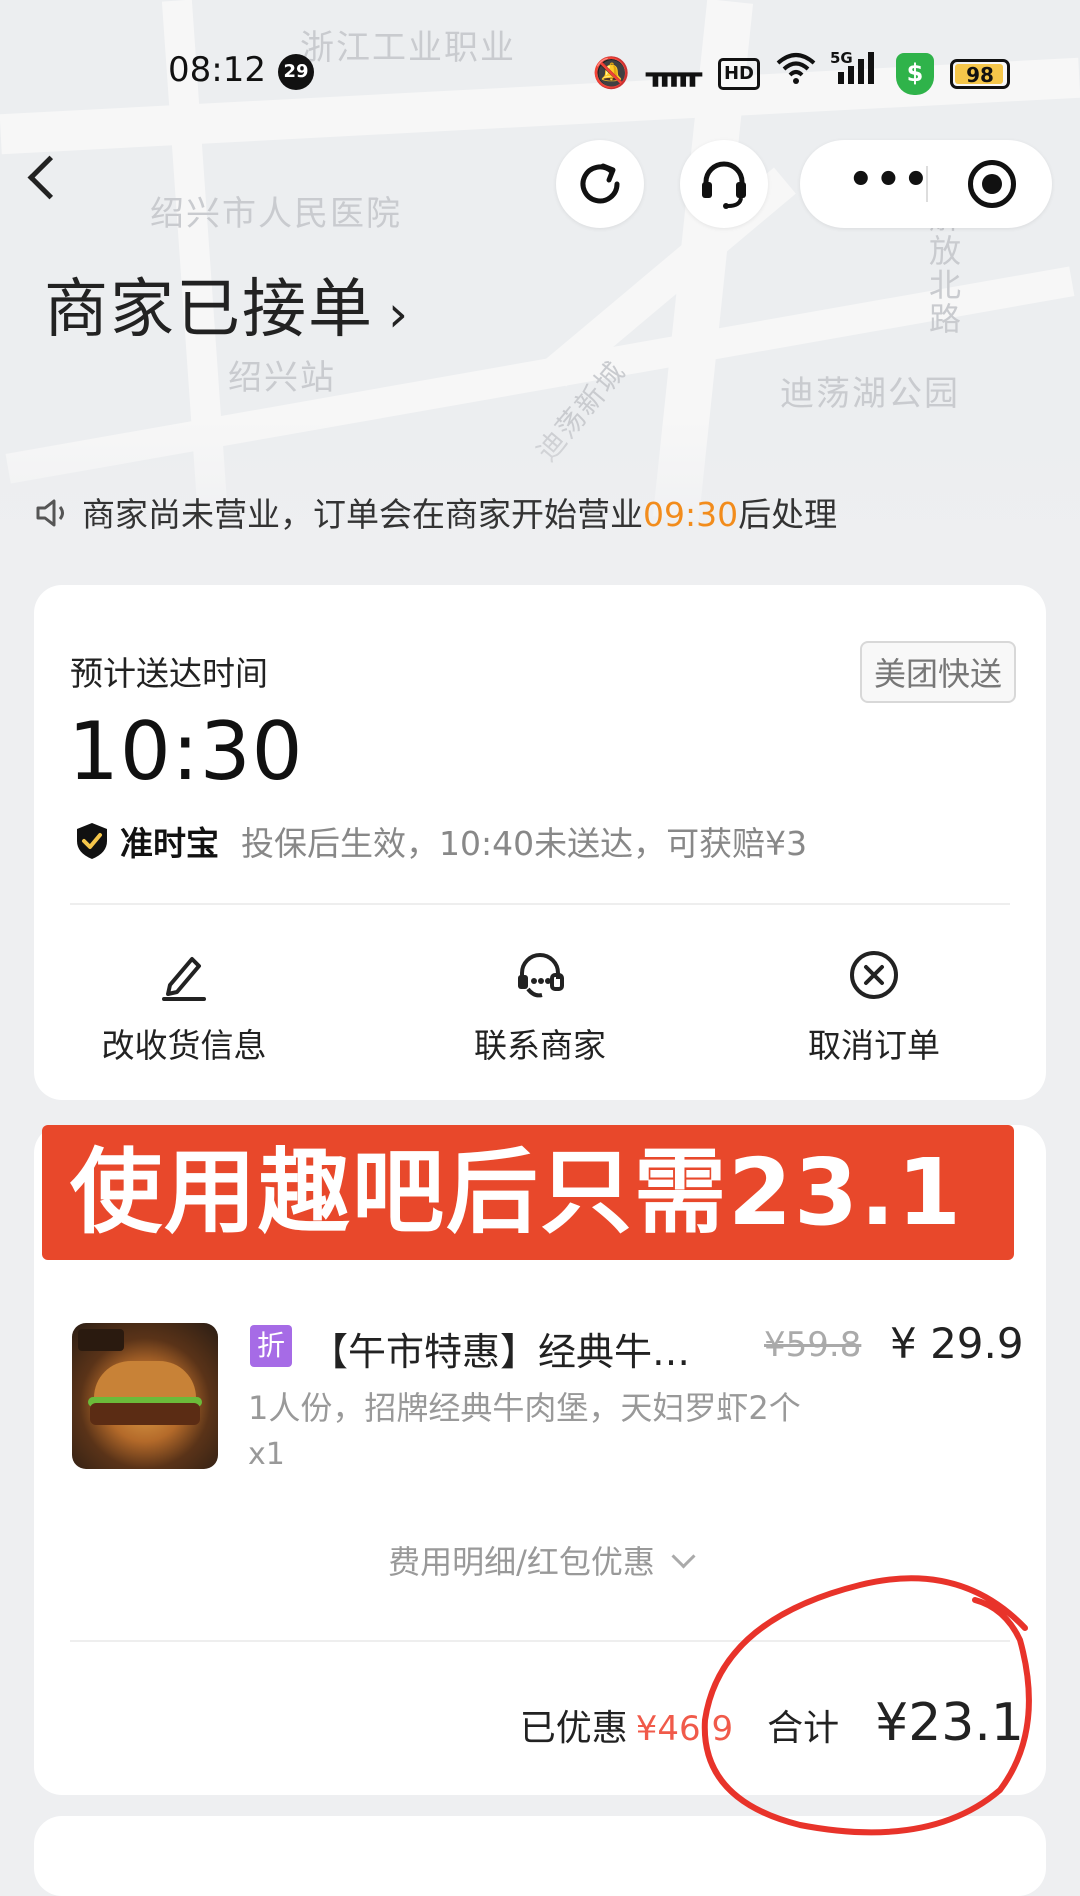 Image resolution: width=1080 pixels, height=1896 pixels. I want to click on notification-badge: 29, so click(296, 72).